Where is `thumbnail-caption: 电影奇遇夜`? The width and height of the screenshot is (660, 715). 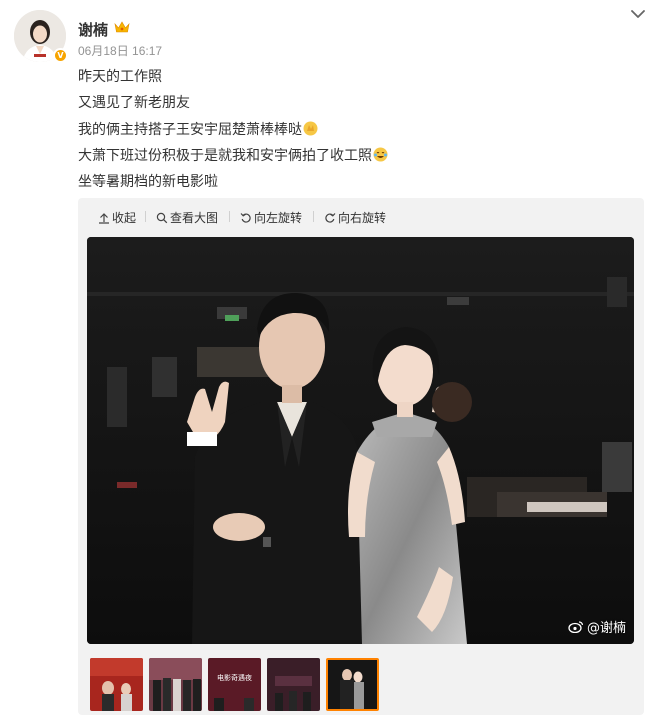
thumbnail-caption: 电影奇遇夜 is located at coordinates (234, 678).